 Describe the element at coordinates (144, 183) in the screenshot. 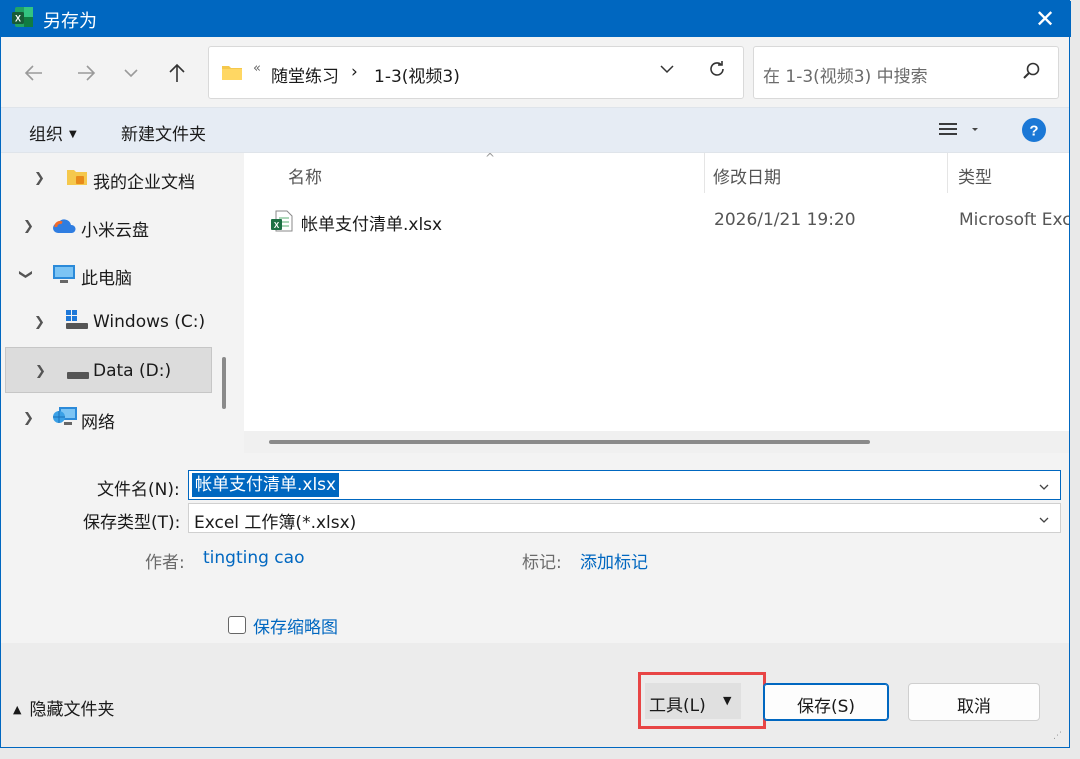

I see `tree-item-label: 我的企业文档` at that location.